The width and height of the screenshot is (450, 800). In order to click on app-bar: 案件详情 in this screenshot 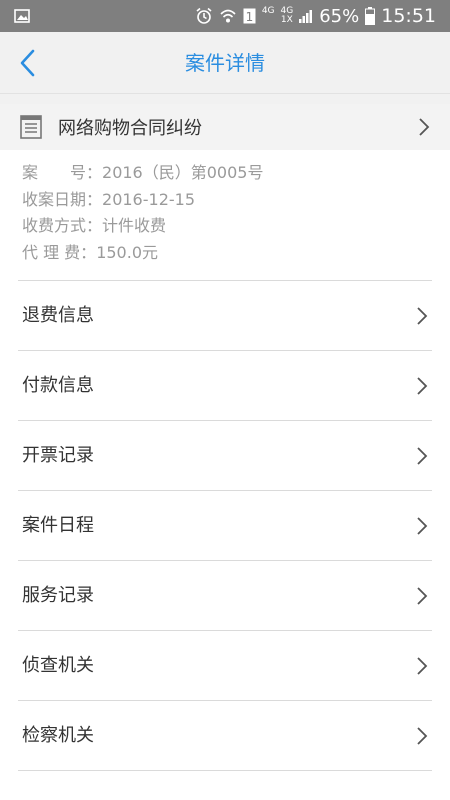, I will do `click(225, 63)`.